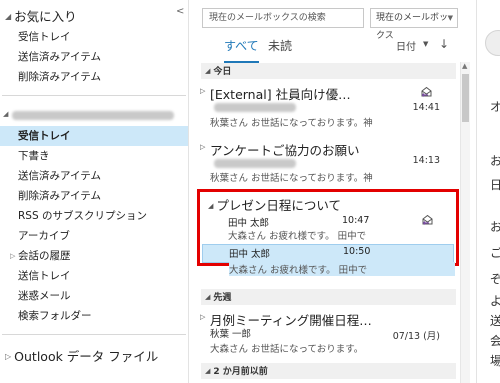  Describe the element at coordinates (495, 300) in the screenshot. I see `reading-text-fragment: よ` at that location.